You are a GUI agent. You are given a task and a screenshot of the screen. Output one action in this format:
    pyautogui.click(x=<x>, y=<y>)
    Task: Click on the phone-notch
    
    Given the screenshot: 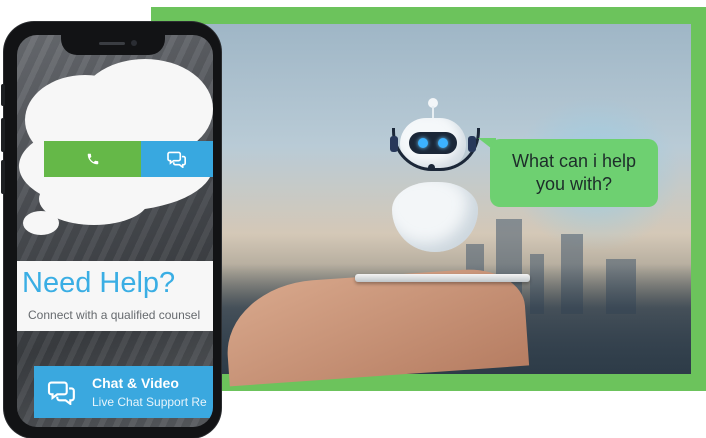 What is the action you would take?
    pyautogui.click(x=113, y=45)
    